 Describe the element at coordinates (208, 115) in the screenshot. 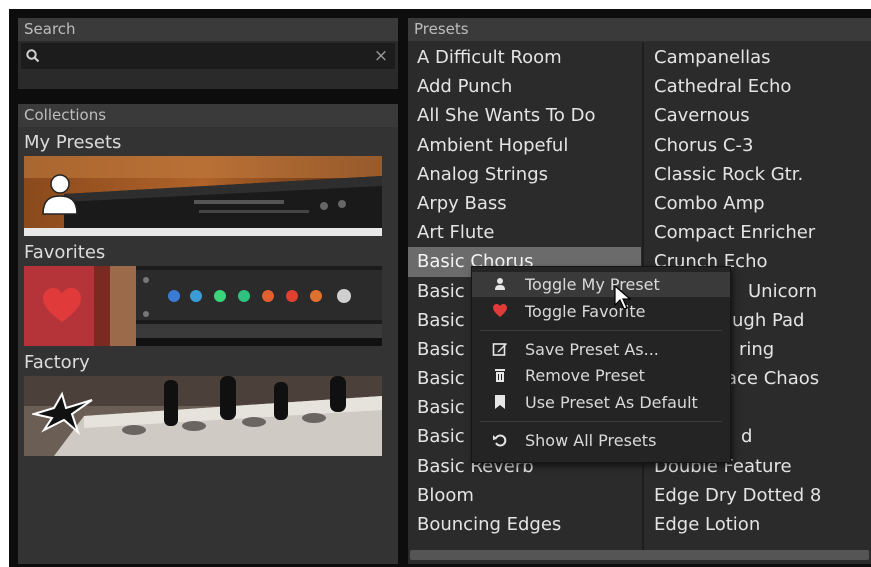

I see `collections-header: Collections` at that location.